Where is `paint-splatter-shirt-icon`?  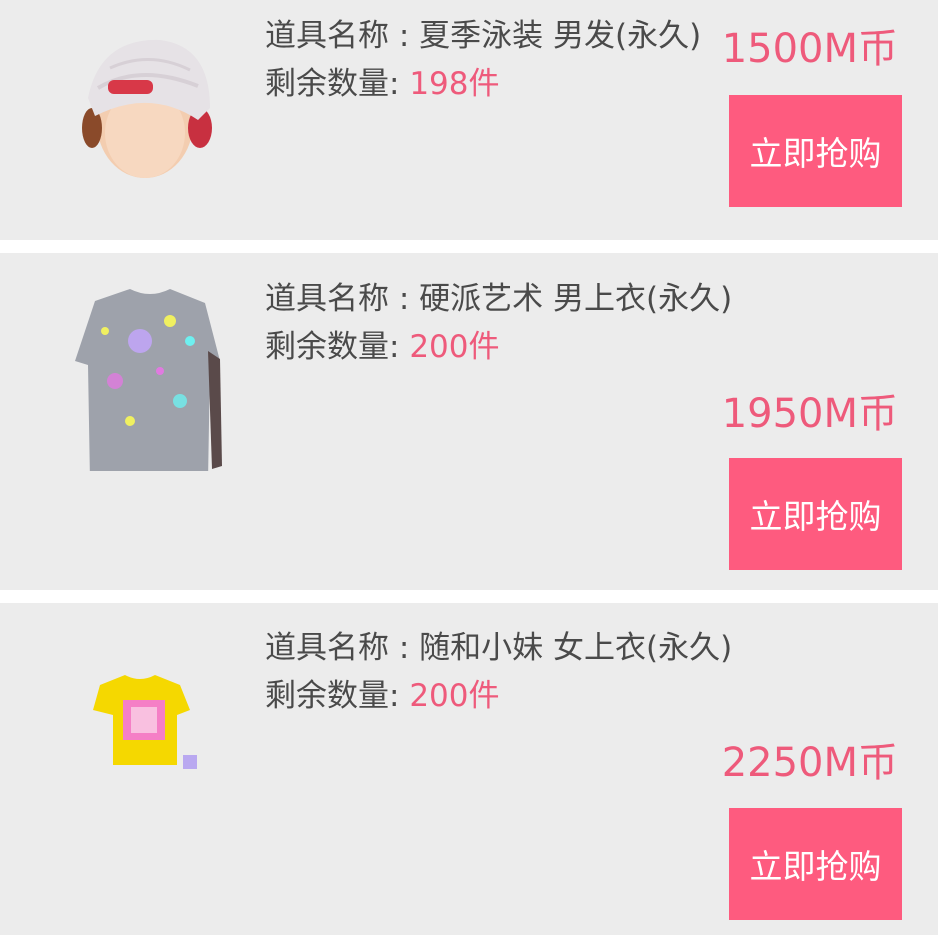
paint-splatter-shirt-icon is located at coordinates (148, 380).